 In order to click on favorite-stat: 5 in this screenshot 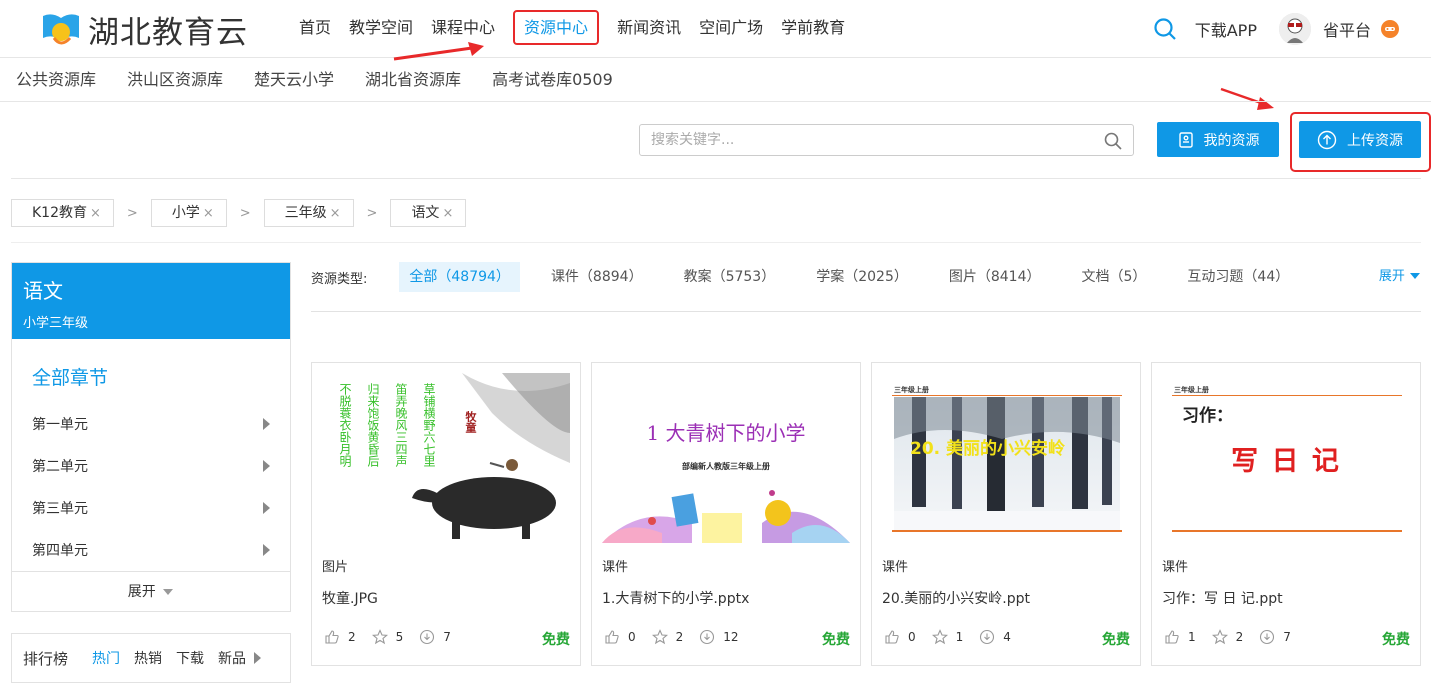, I will do `click(387, 637)`.